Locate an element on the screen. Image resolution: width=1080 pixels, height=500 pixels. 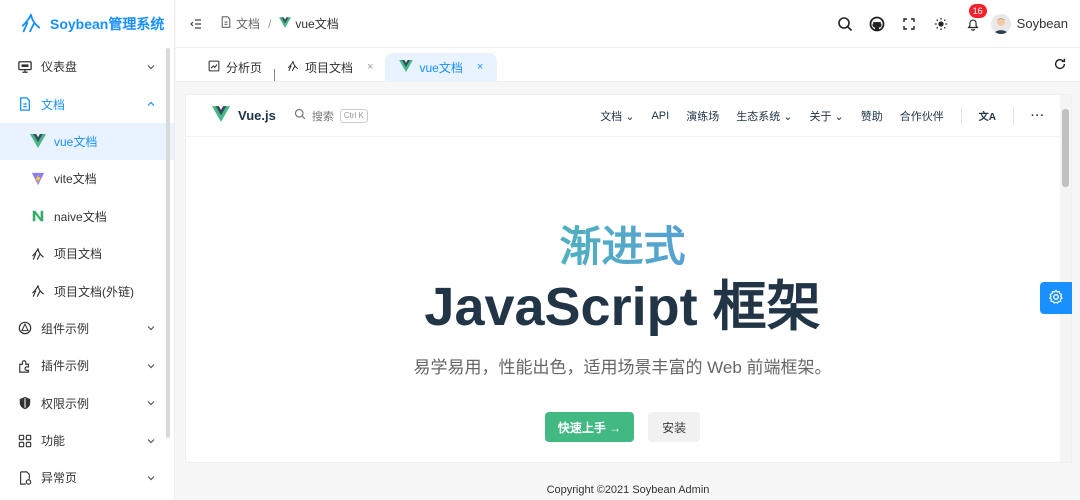
more-icon: ··· is located at coordinates (1038, 116).